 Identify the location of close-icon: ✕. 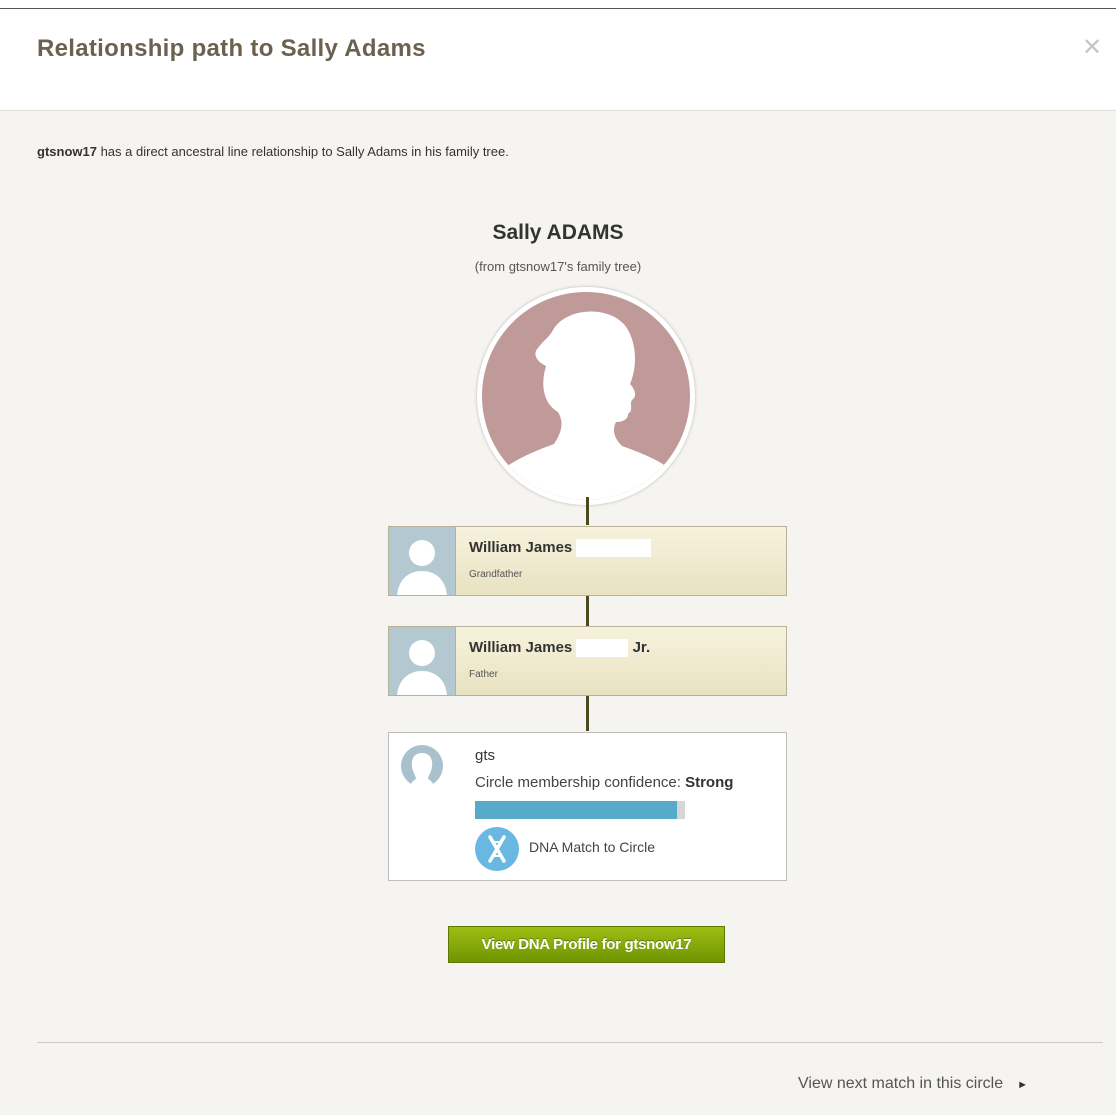
(1092, 47).